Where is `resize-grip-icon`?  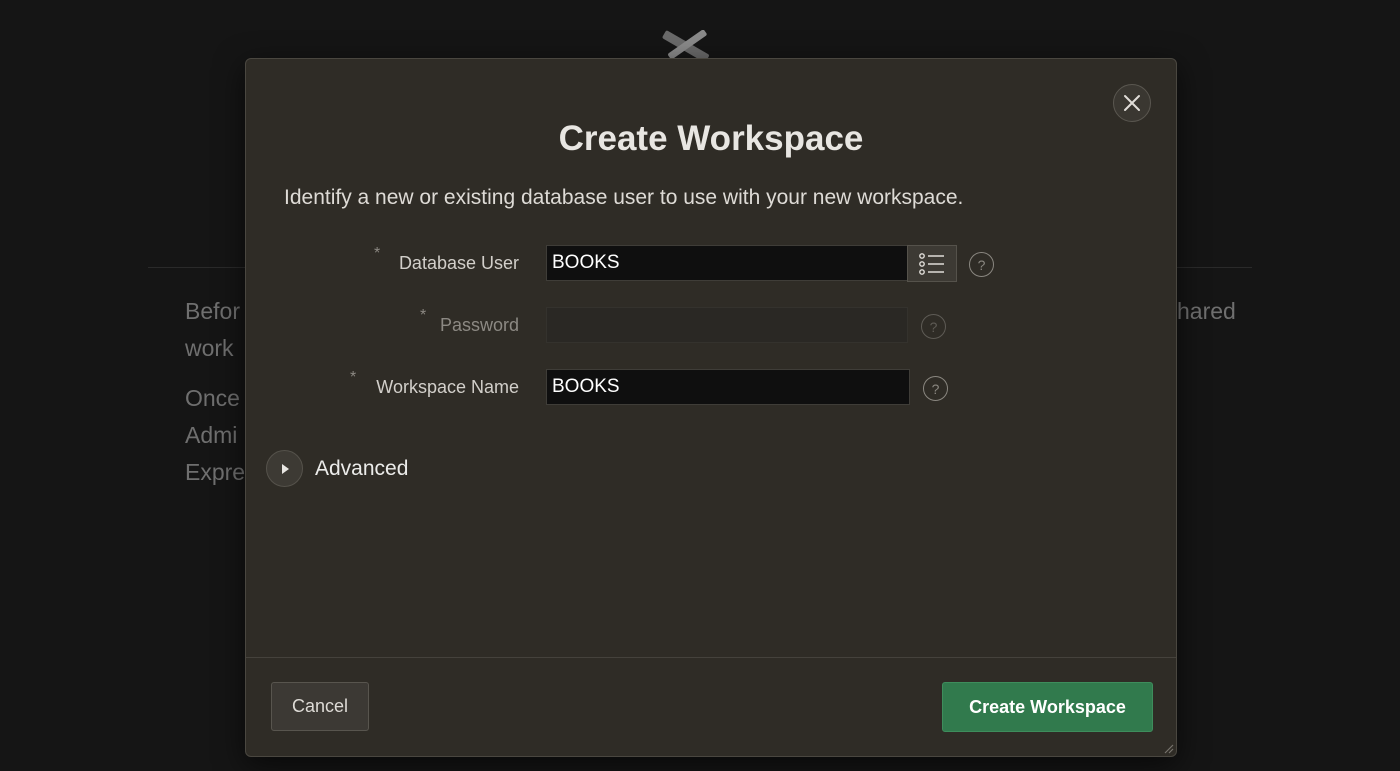
resize-grip-icon is located at coordinates (1168, 748).